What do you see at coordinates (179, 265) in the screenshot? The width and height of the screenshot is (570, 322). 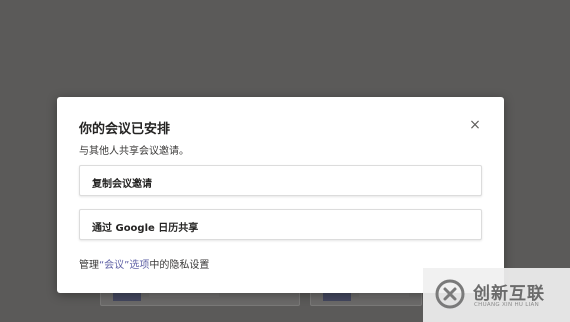 I see `manage-suffix: 中的隐私设置` at bounding box center [179, 265].